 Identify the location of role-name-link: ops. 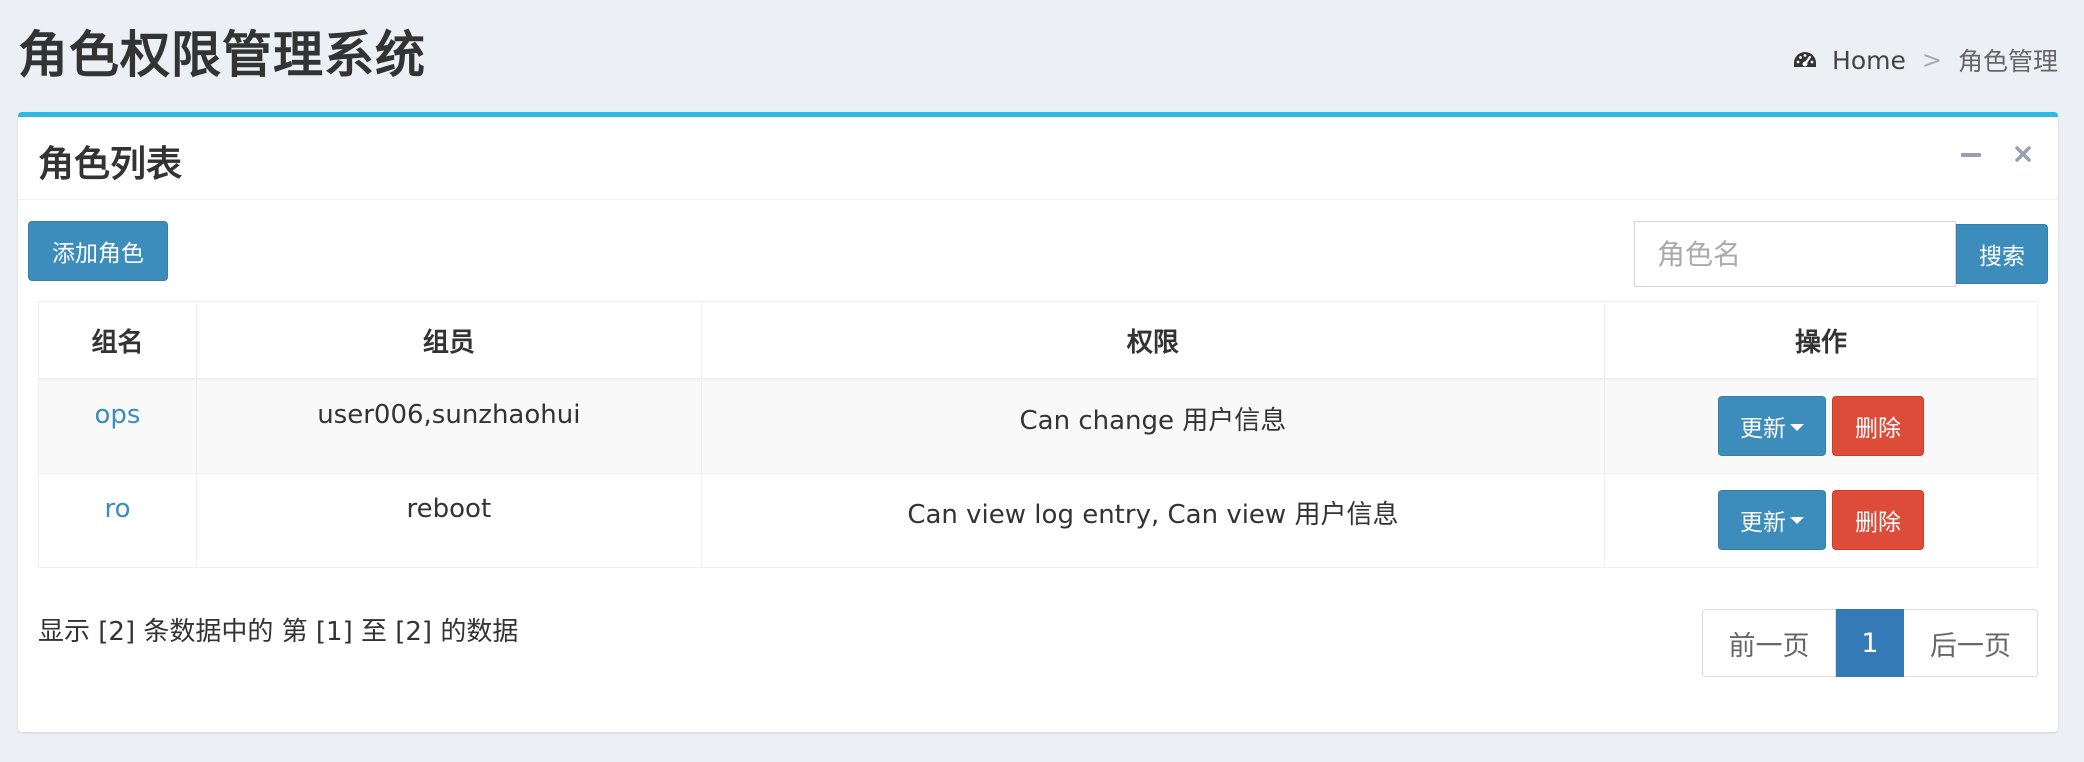
(118, 415).